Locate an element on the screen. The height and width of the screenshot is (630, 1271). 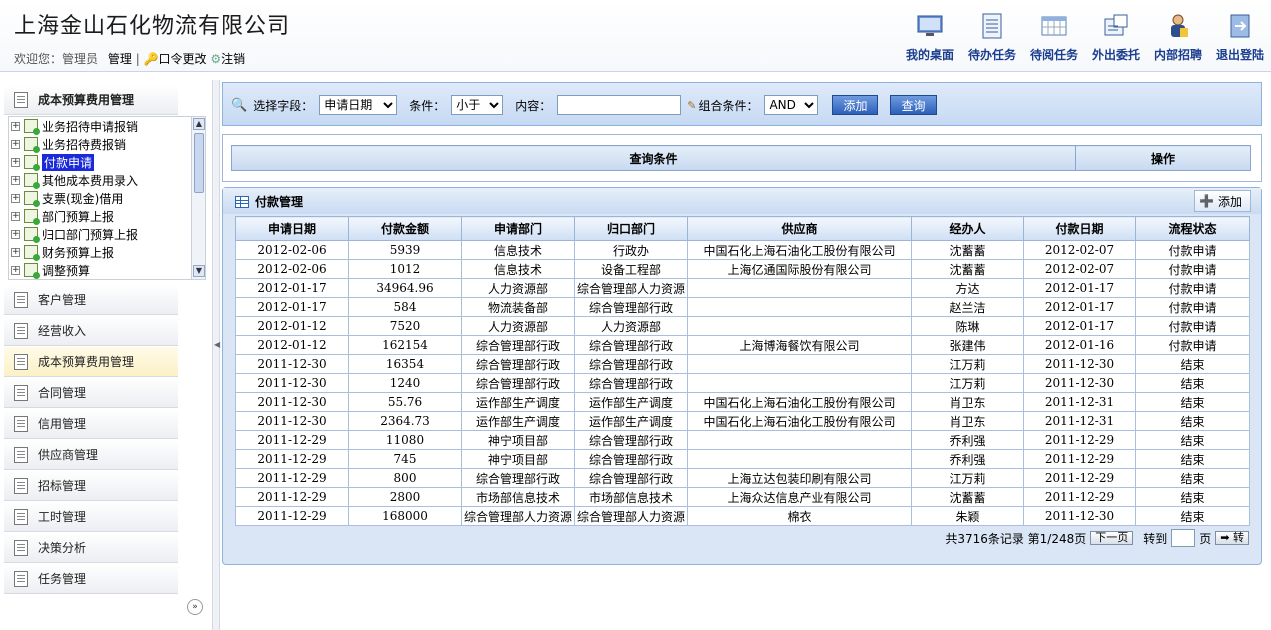
table-cell: 2012-02-06 is located at coordinates (292, 250).